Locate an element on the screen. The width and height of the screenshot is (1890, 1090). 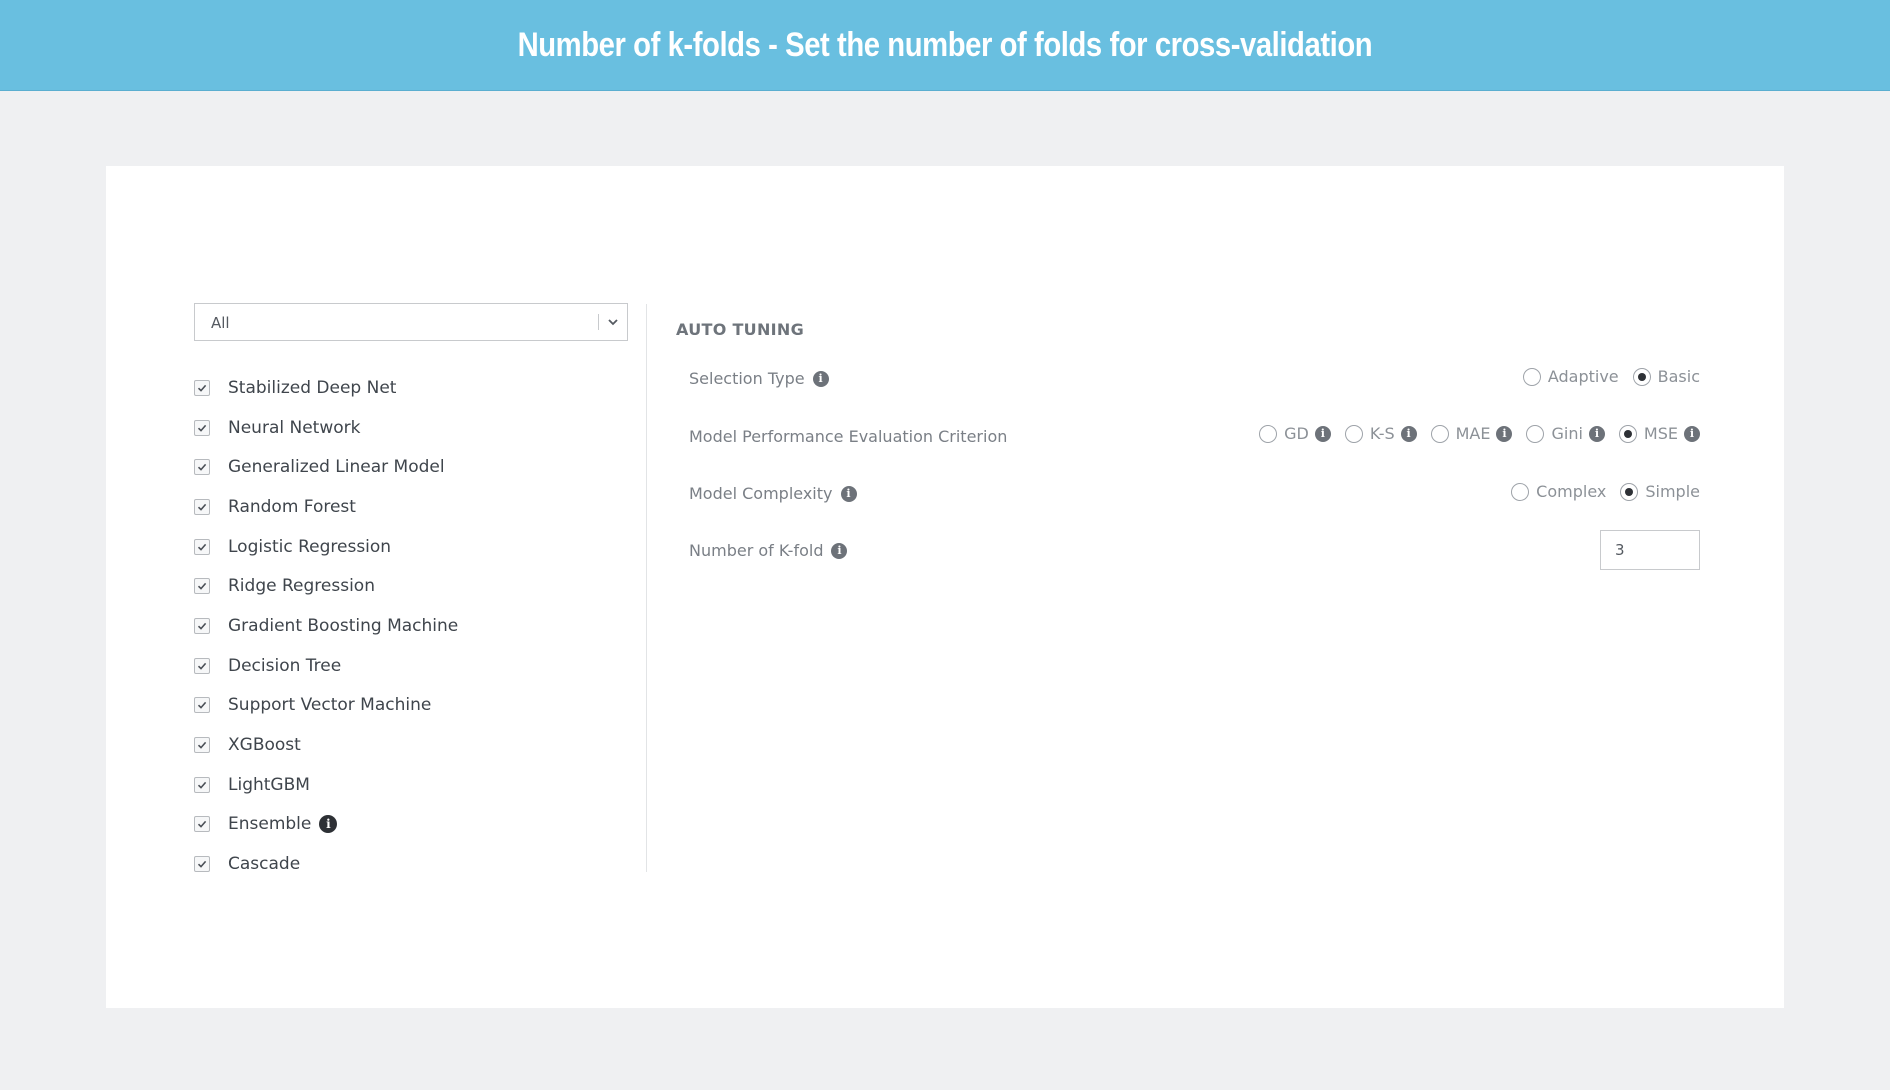
model-item: LightGBM is located at coordinates (326, 785).